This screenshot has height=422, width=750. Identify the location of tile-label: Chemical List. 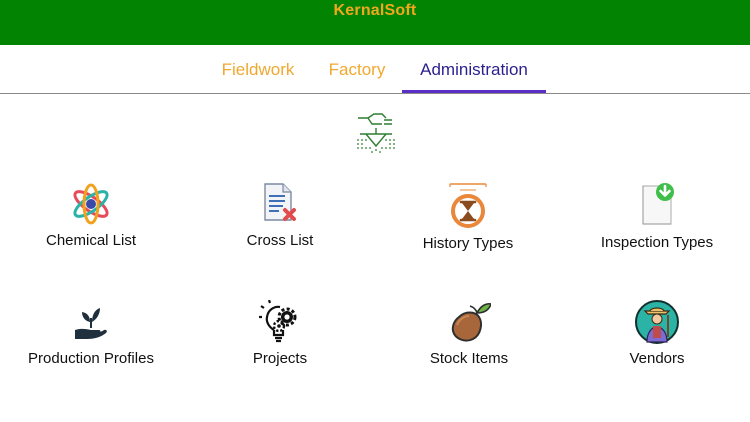
(91, 240).